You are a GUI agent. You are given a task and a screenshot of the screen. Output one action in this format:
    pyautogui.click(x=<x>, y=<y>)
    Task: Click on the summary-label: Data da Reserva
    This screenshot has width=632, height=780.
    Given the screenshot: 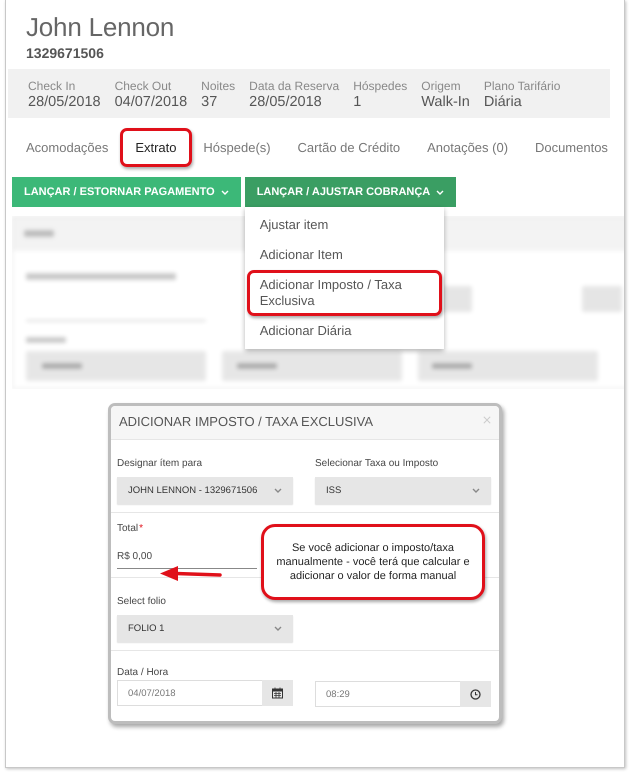 What is the action you would take?
    pyautogui.click(x=294, y=86)
    